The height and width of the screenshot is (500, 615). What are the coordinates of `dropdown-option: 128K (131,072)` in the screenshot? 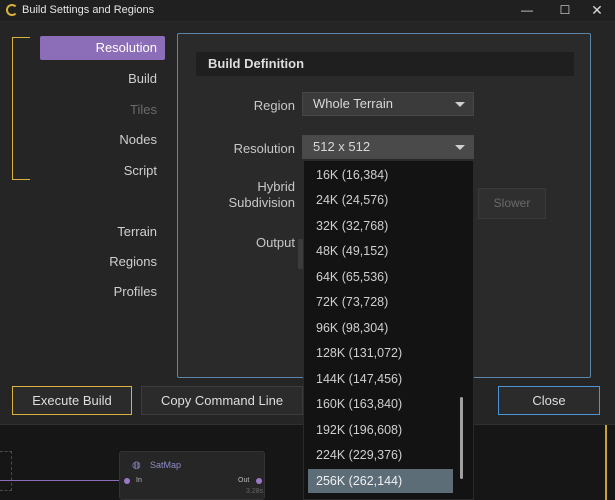 It's located at (380, 353).